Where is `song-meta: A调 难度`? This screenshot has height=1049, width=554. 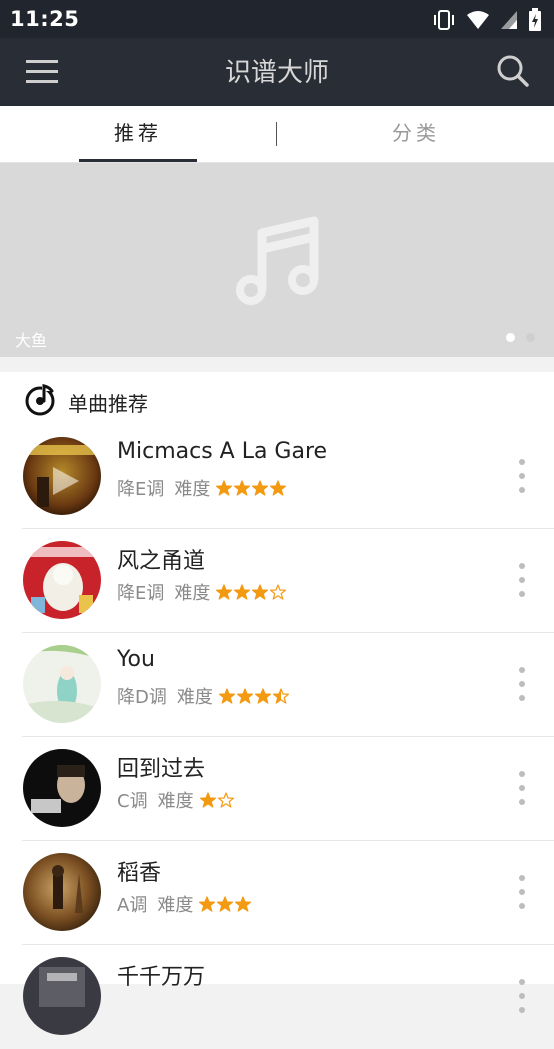
song-meta: A调 难度 is located at coordinates (184, 904).